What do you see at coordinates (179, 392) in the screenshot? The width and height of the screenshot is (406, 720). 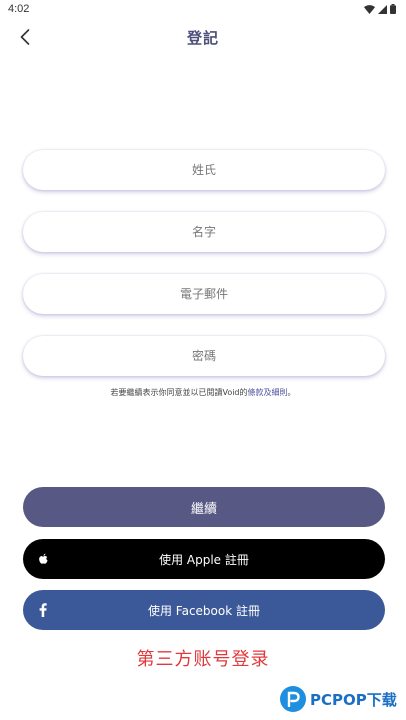 I see `terms-prefix: 若要繼續表示你同意並以已閱讀Void的` at bounding box center [179, 392].